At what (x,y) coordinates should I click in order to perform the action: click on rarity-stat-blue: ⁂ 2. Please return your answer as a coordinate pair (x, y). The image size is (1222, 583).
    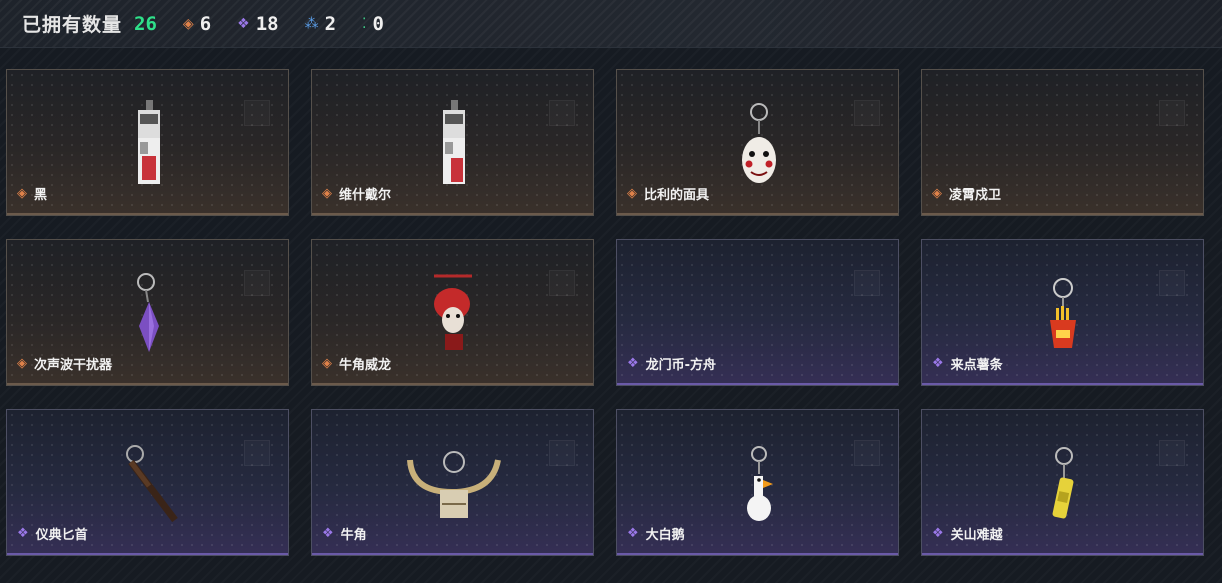
    Looking at the image, I should click on (320, 24).